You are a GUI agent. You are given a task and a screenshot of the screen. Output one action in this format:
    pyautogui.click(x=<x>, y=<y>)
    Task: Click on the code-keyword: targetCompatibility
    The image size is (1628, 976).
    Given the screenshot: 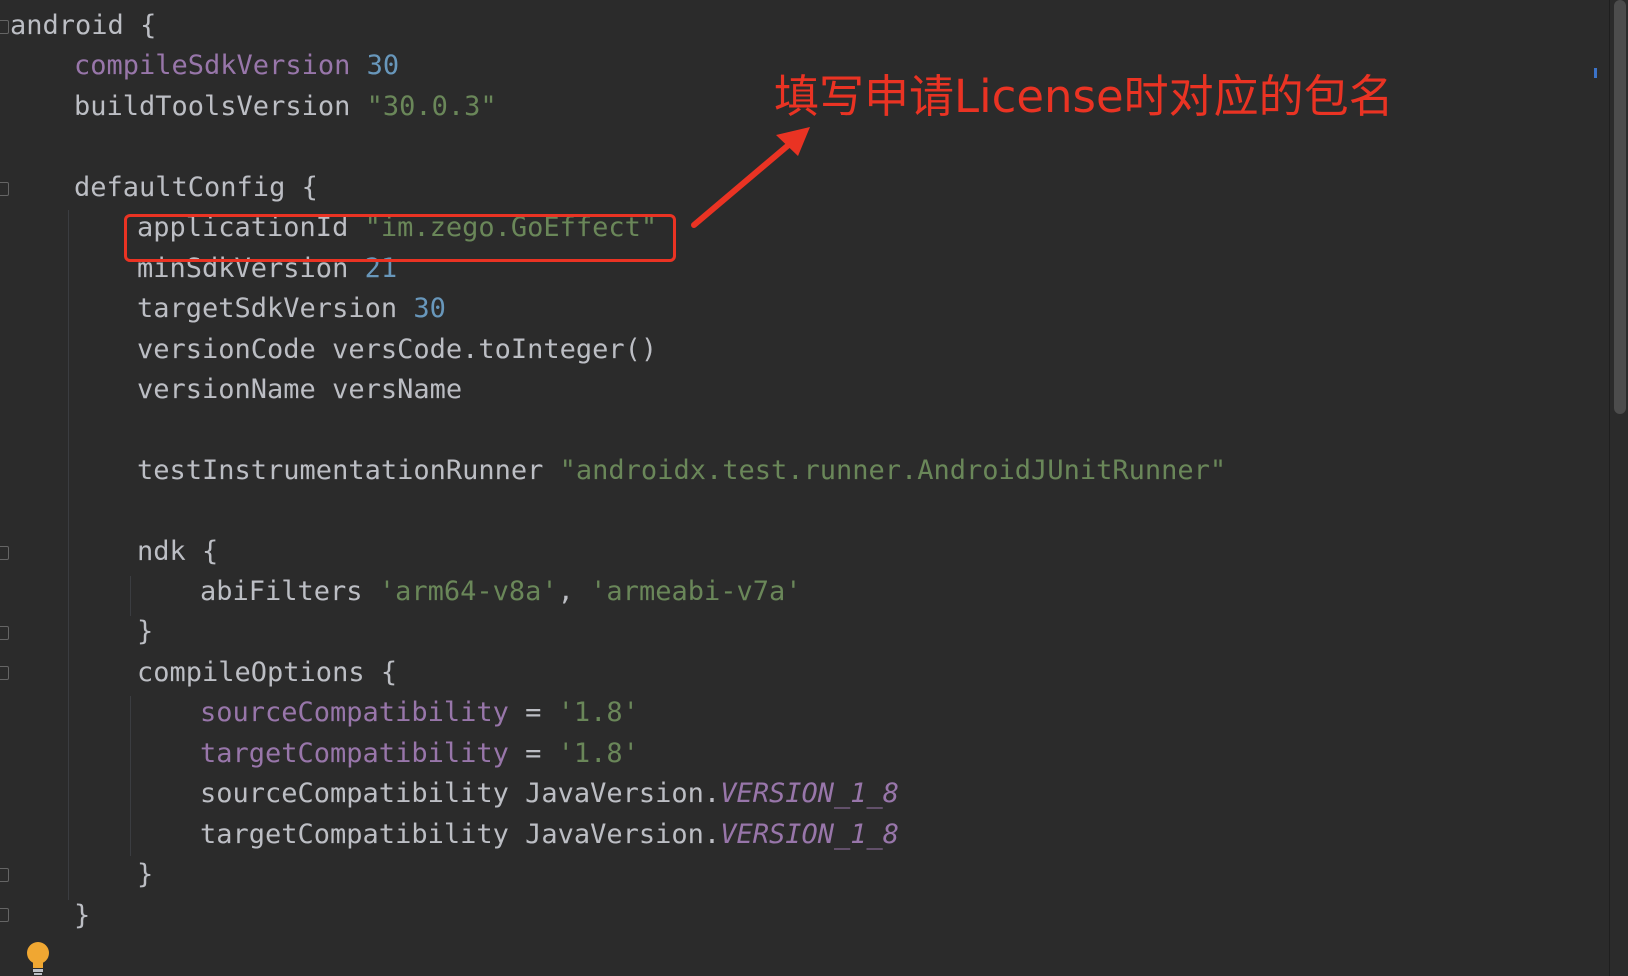 What is the action you would take?
    pyautogui.click(x=354, y=834)
    